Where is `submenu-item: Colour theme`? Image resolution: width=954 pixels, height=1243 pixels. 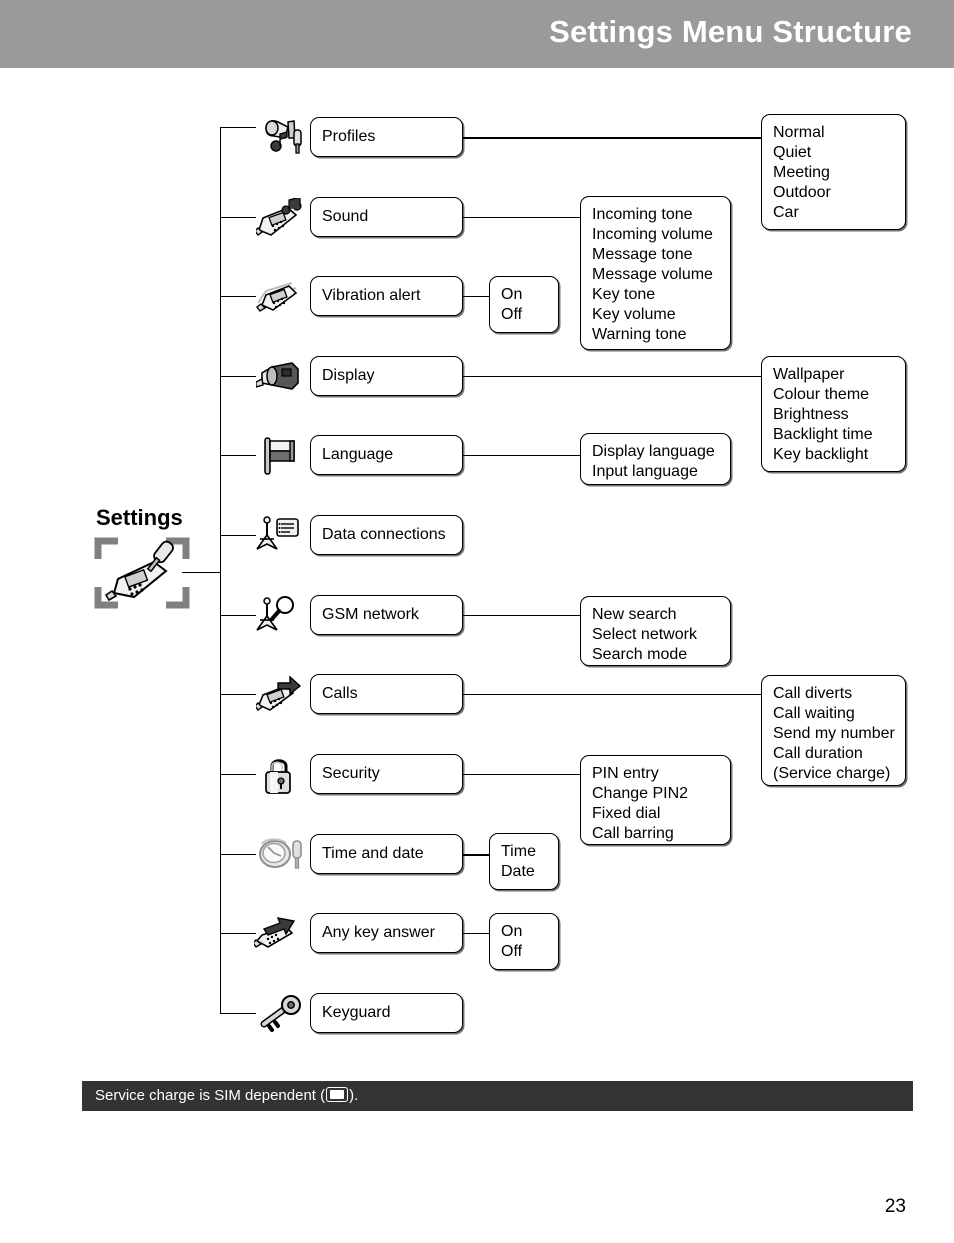 submenu-item: Colour theme is located at coordinates (821, 394).